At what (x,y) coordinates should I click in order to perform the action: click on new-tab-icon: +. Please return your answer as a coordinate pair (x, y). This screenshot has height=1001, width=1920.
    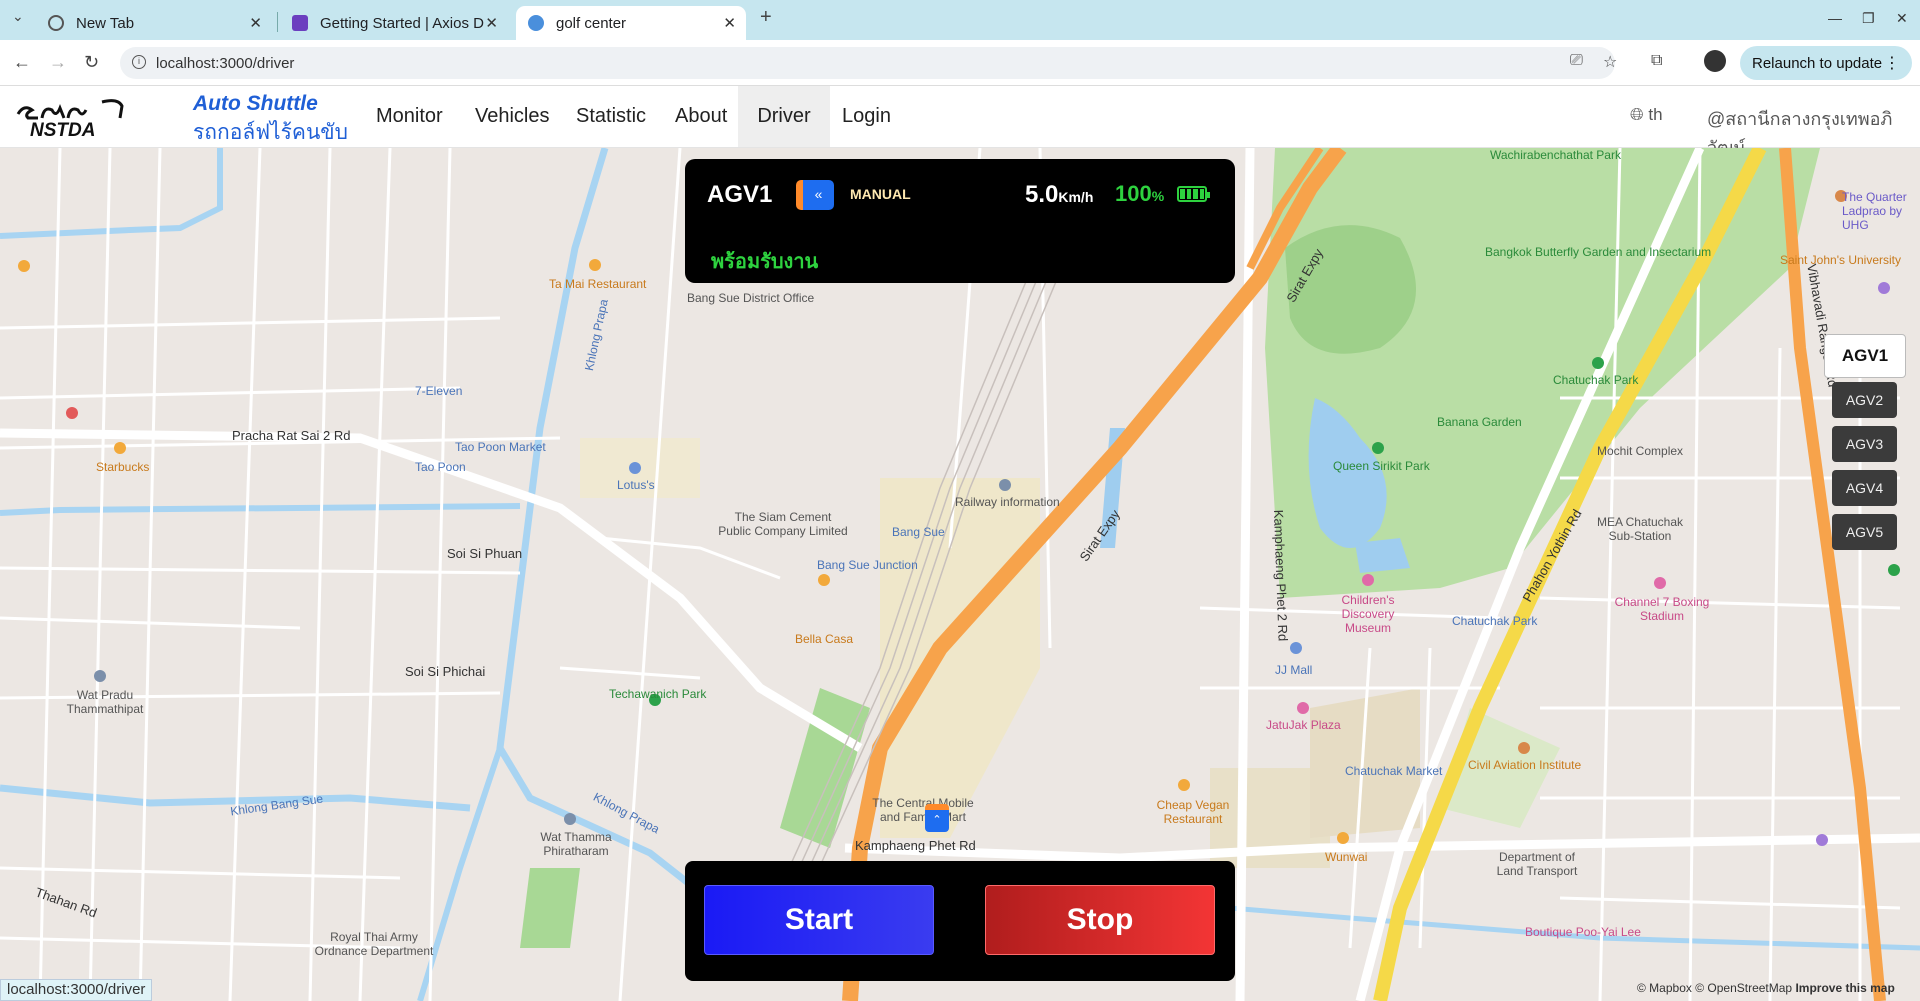
    Looking at the image, I should click on (766, 17).